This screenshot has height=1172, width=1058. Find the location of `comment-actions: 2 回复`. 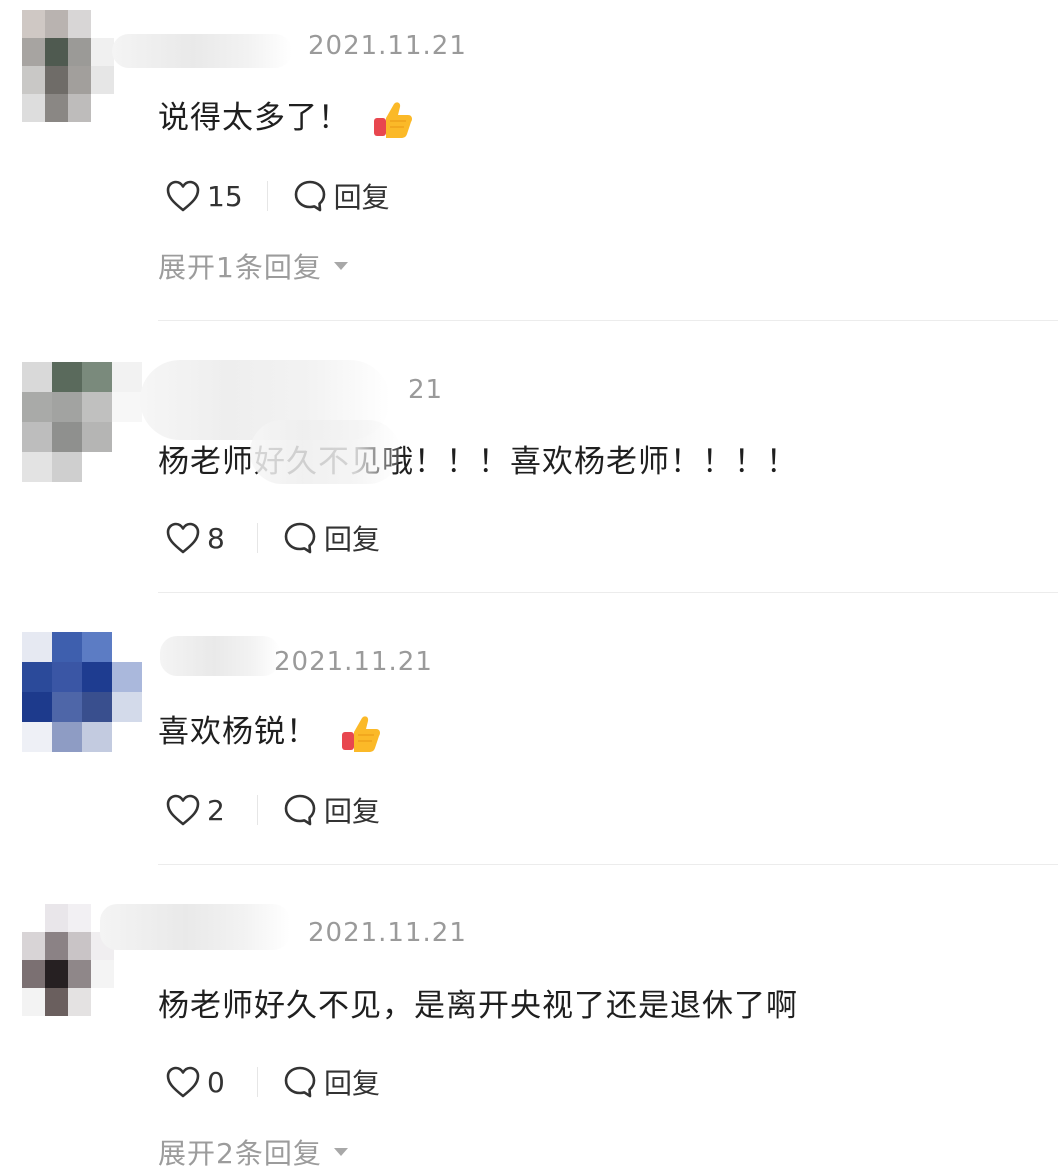

comment-actions: 2 回复 is located at coordinates (272, 810).